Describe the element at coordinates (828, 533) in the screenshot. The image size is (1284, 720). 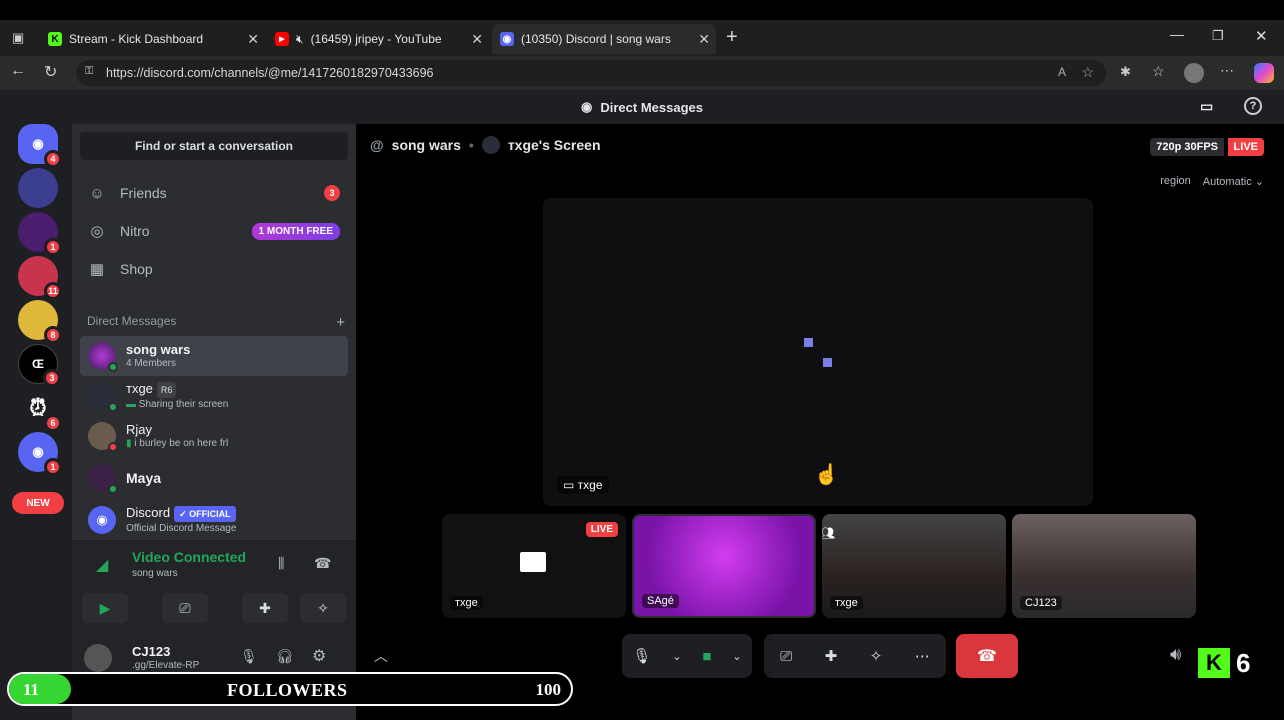
I see `participants-icon: 👥︎` at that location.